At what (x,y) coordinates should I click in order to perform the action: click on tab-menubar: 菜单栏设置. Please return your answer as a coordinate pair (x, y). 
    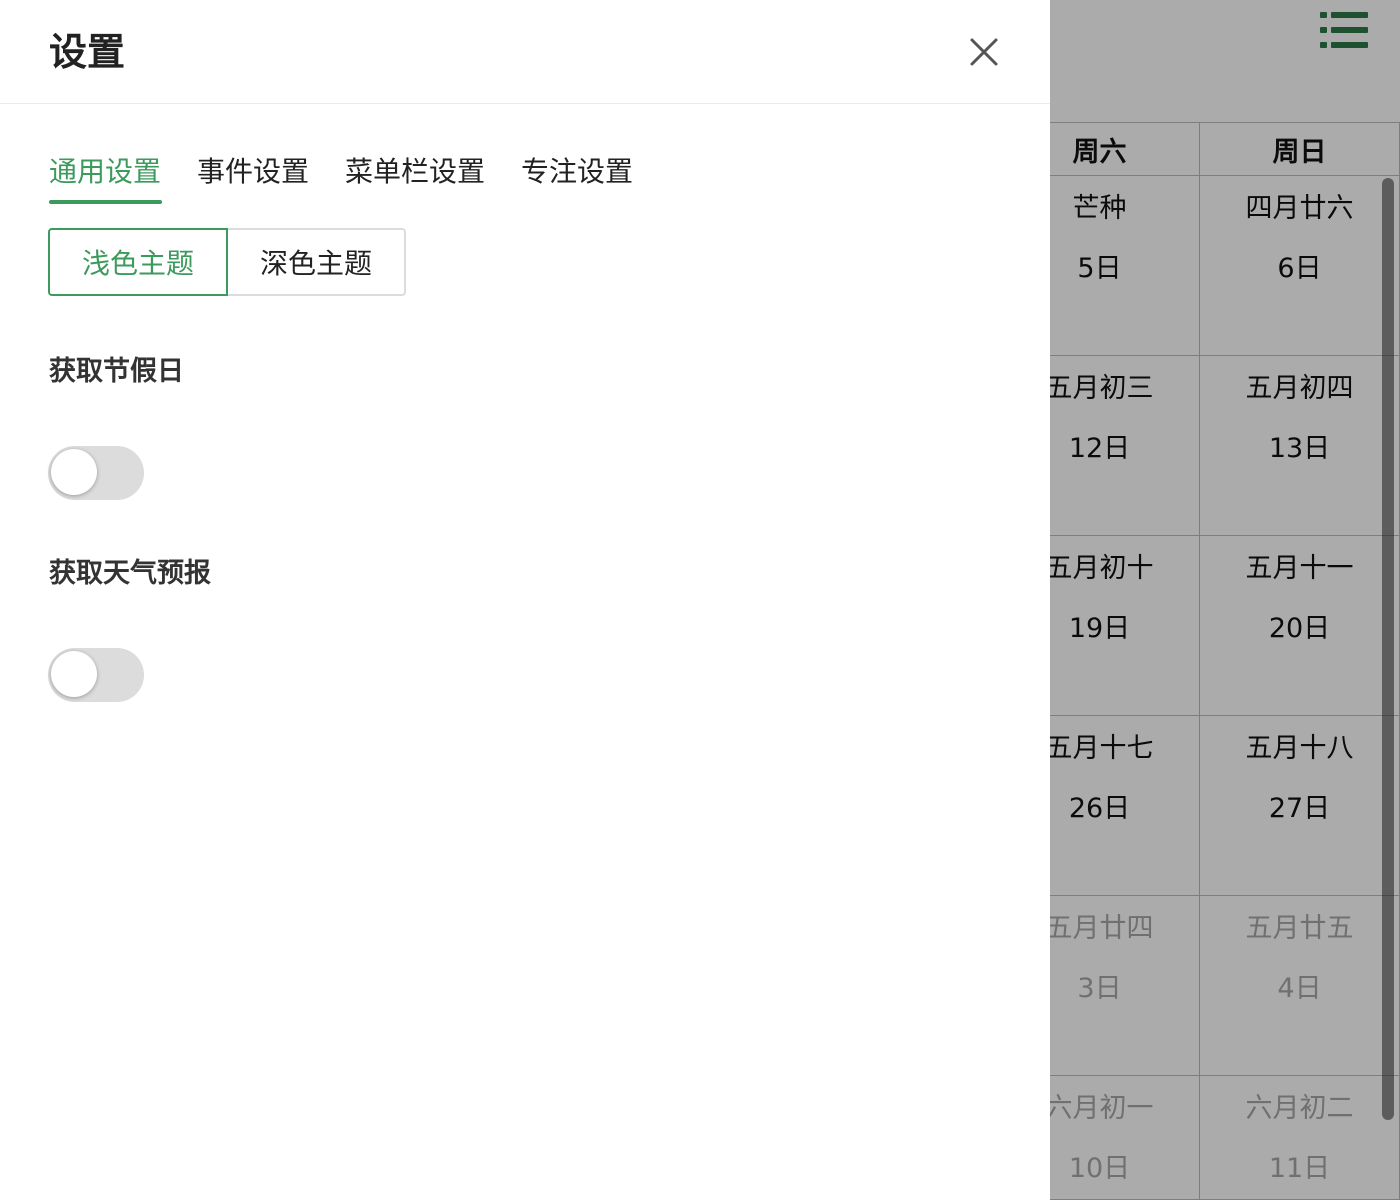
    Looking at the image, I should click on (415, 172).